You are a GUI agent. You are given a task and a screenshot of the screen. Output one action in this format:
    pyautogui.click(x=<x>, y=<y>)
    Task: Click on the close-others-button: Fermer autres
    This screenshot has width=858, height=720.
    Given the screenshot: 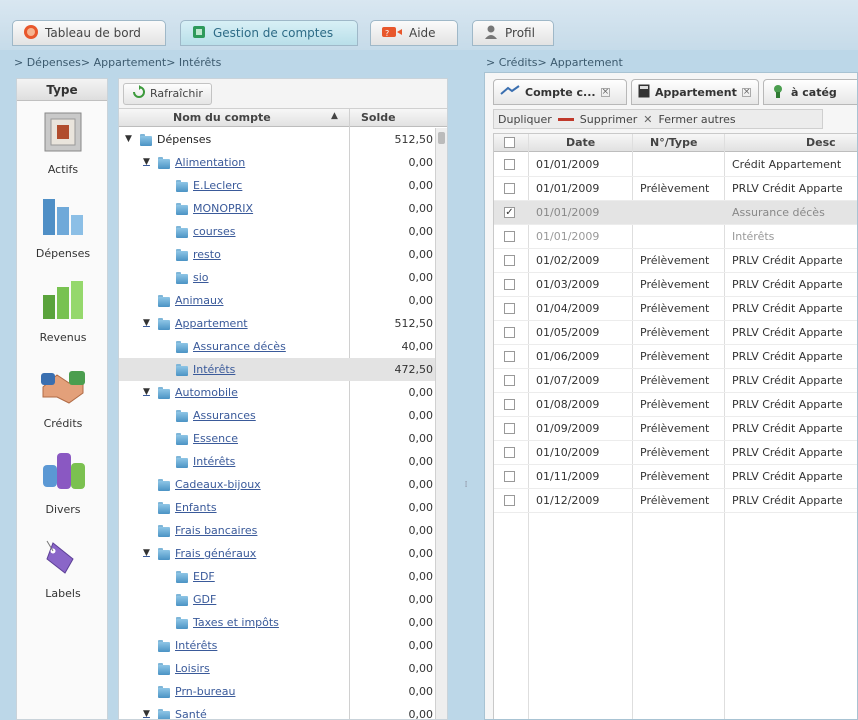 What is the action you would take?
    pyautogui.click(x=697, y=119)
    